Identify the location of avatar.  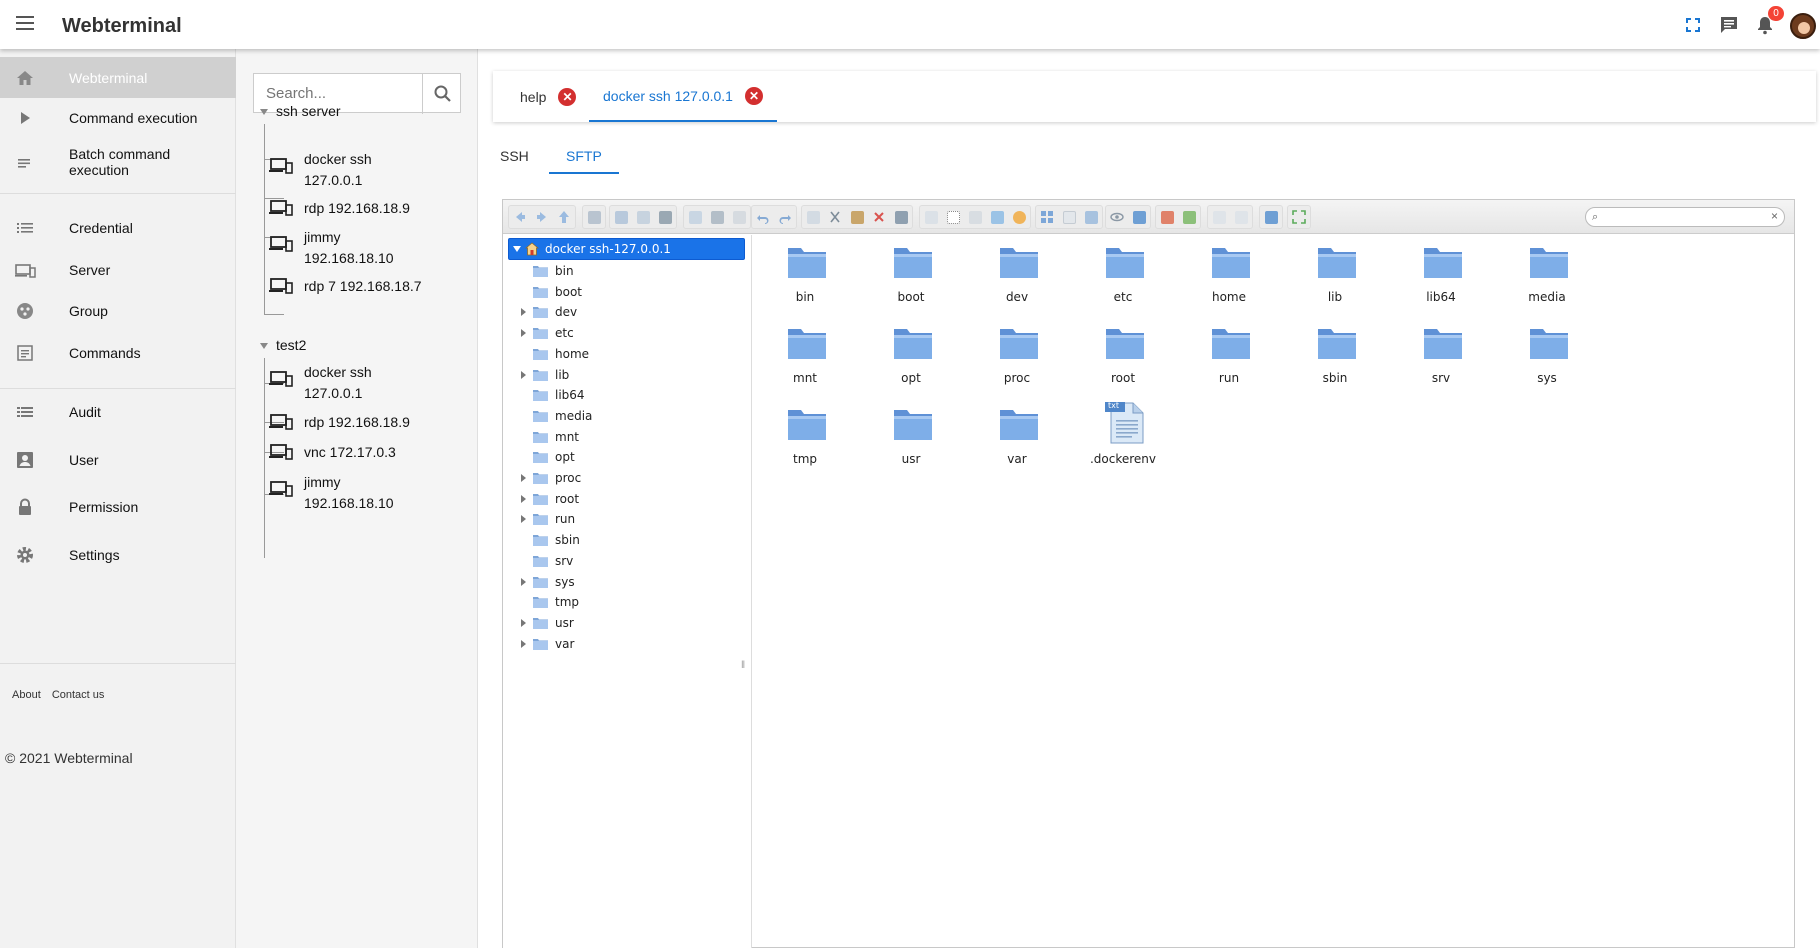
(1803, 26).